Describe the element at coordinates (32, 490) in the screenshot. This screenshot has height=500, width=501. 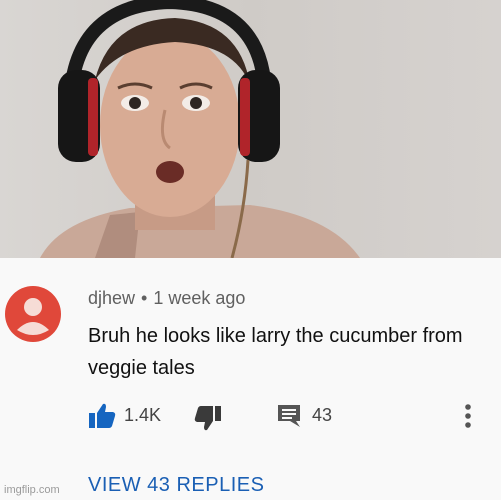
I see `imgflip-watermark: imgflip.com` at that location.